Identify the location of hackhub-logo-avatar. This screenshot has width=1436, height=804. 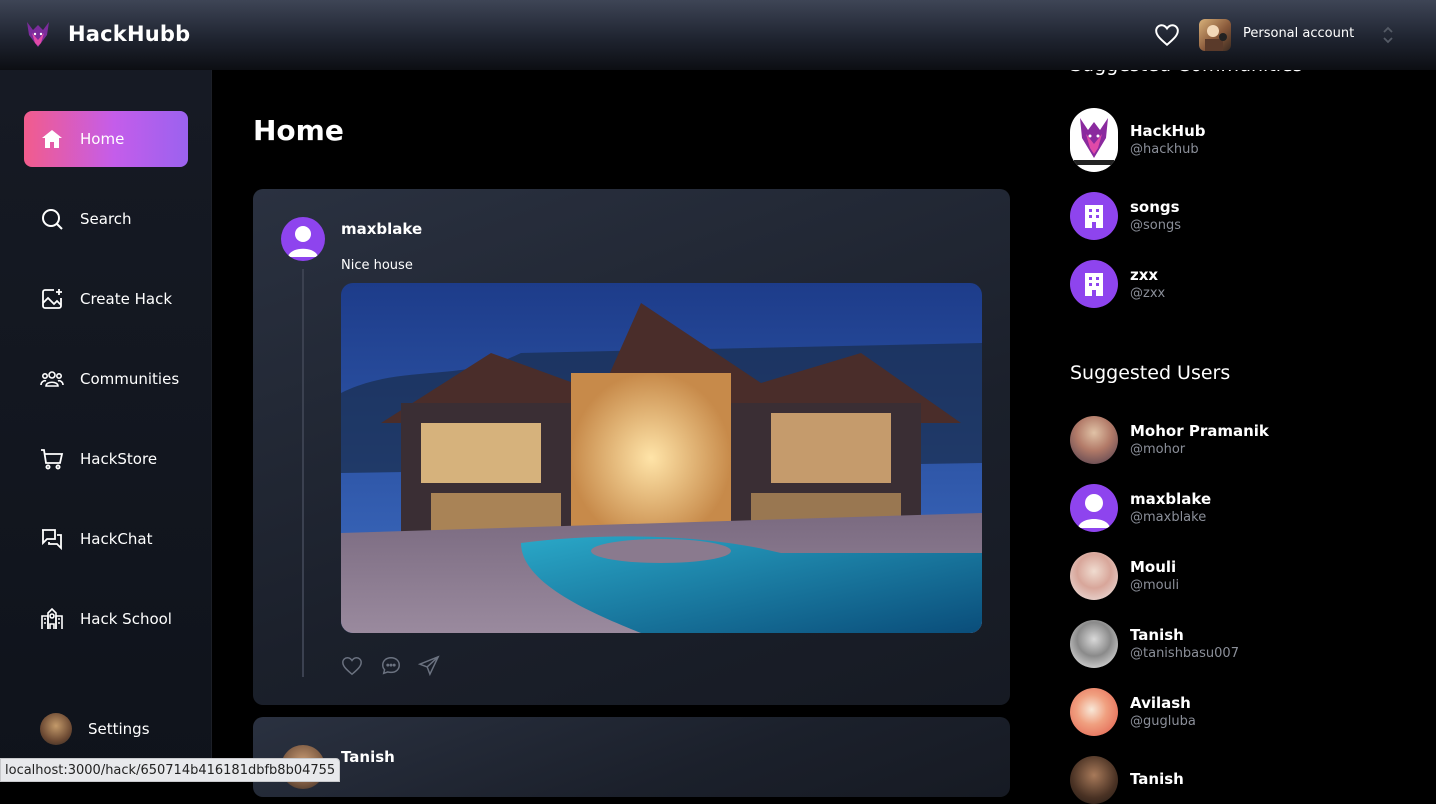
(1094, 140).